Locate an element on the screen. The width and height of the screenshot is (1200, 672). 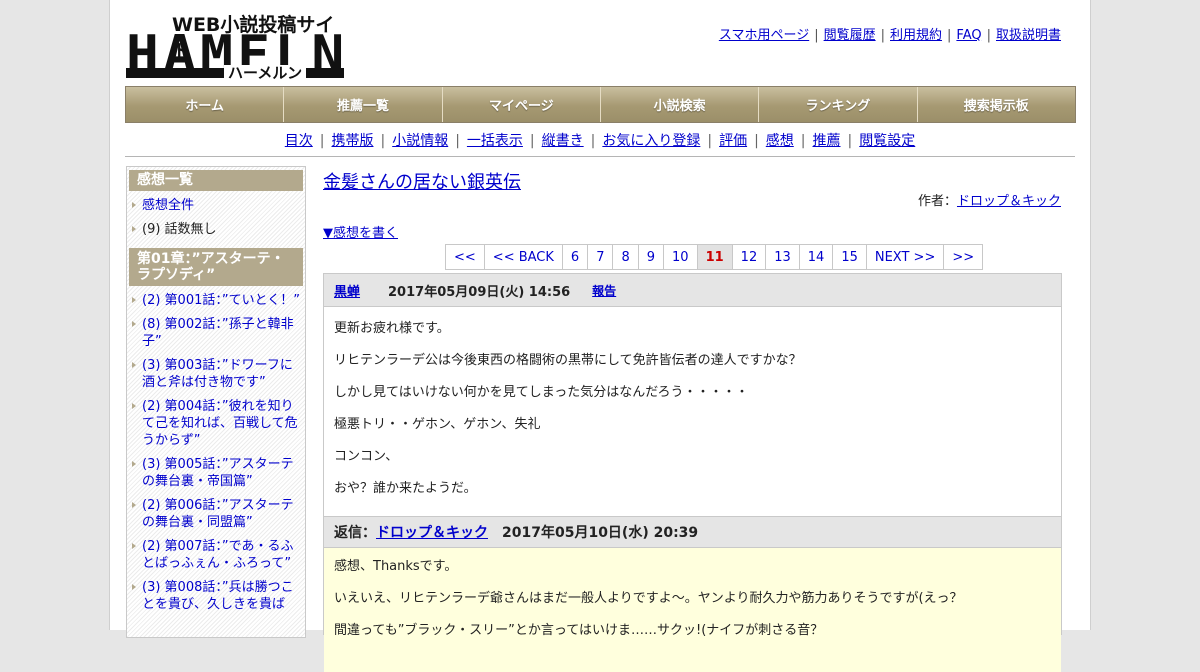
link-manual: 取扱説明書 is located at coordinates (1028, 35).